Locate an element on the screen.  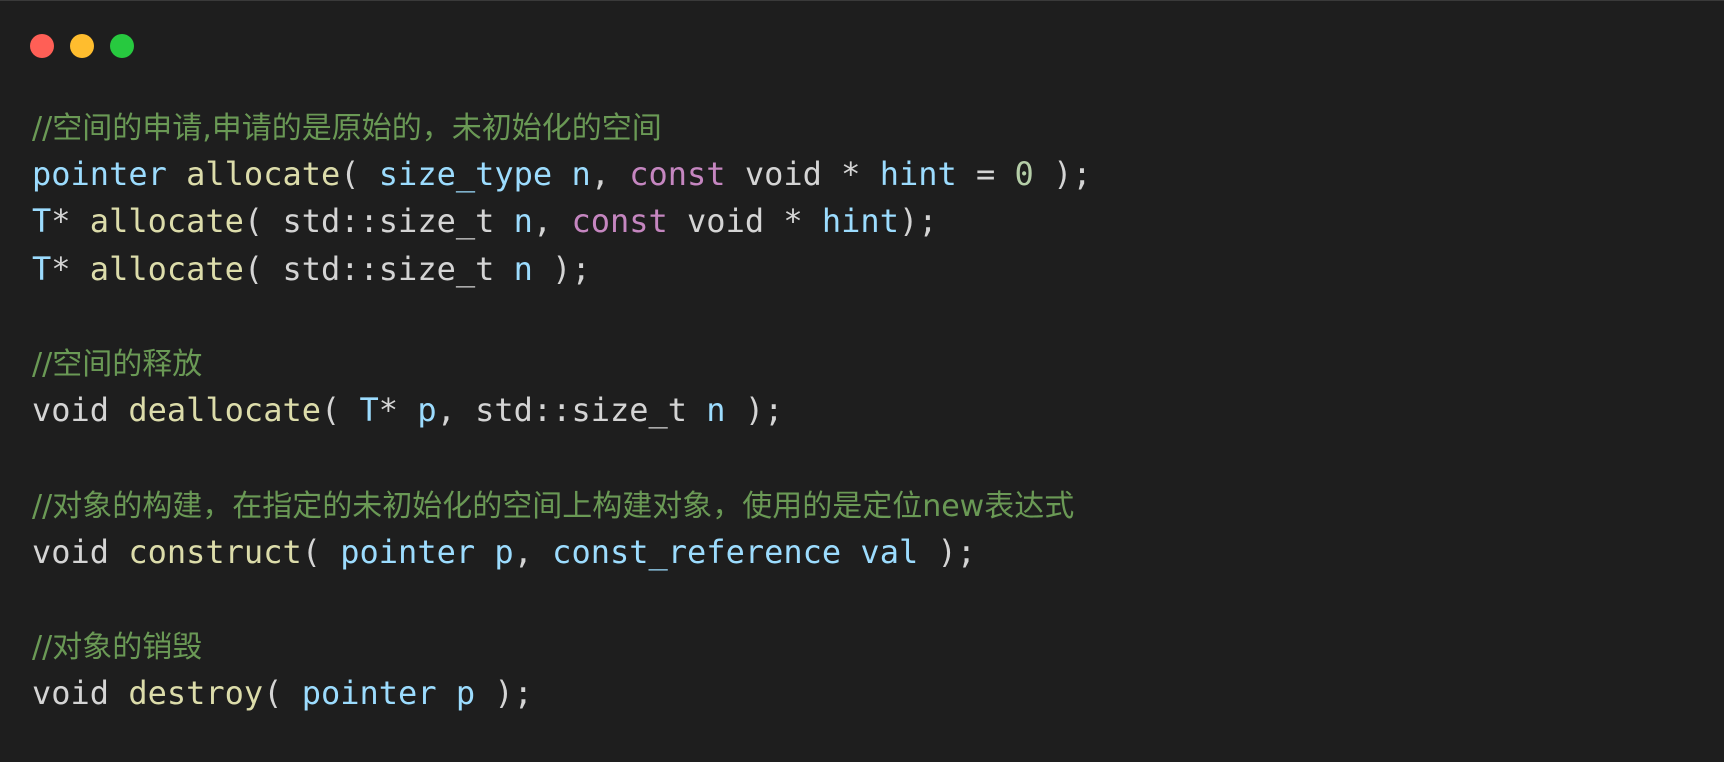
code-token-type: val is located at coordinates (889, 551).